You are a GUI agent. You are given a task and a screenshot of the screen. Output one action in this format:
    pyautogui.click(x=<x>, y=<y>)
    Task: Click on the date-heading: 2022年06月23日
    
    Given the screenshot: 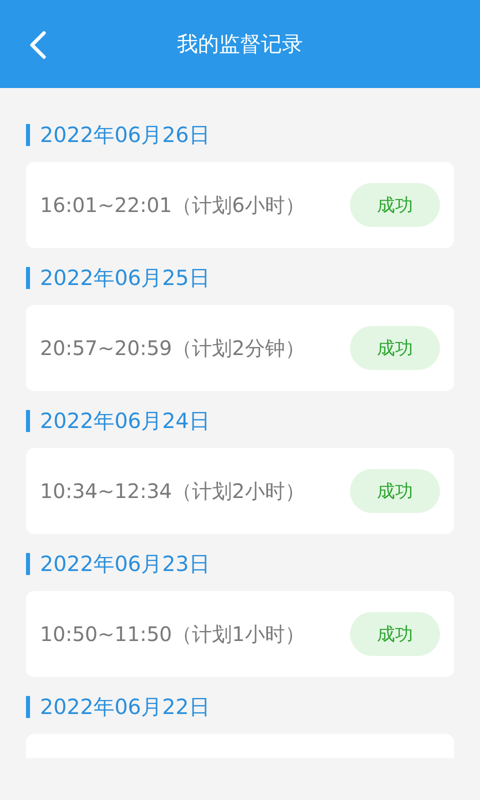 What is the action you would take?
    pyautogui.click(x=125, y=564)
    